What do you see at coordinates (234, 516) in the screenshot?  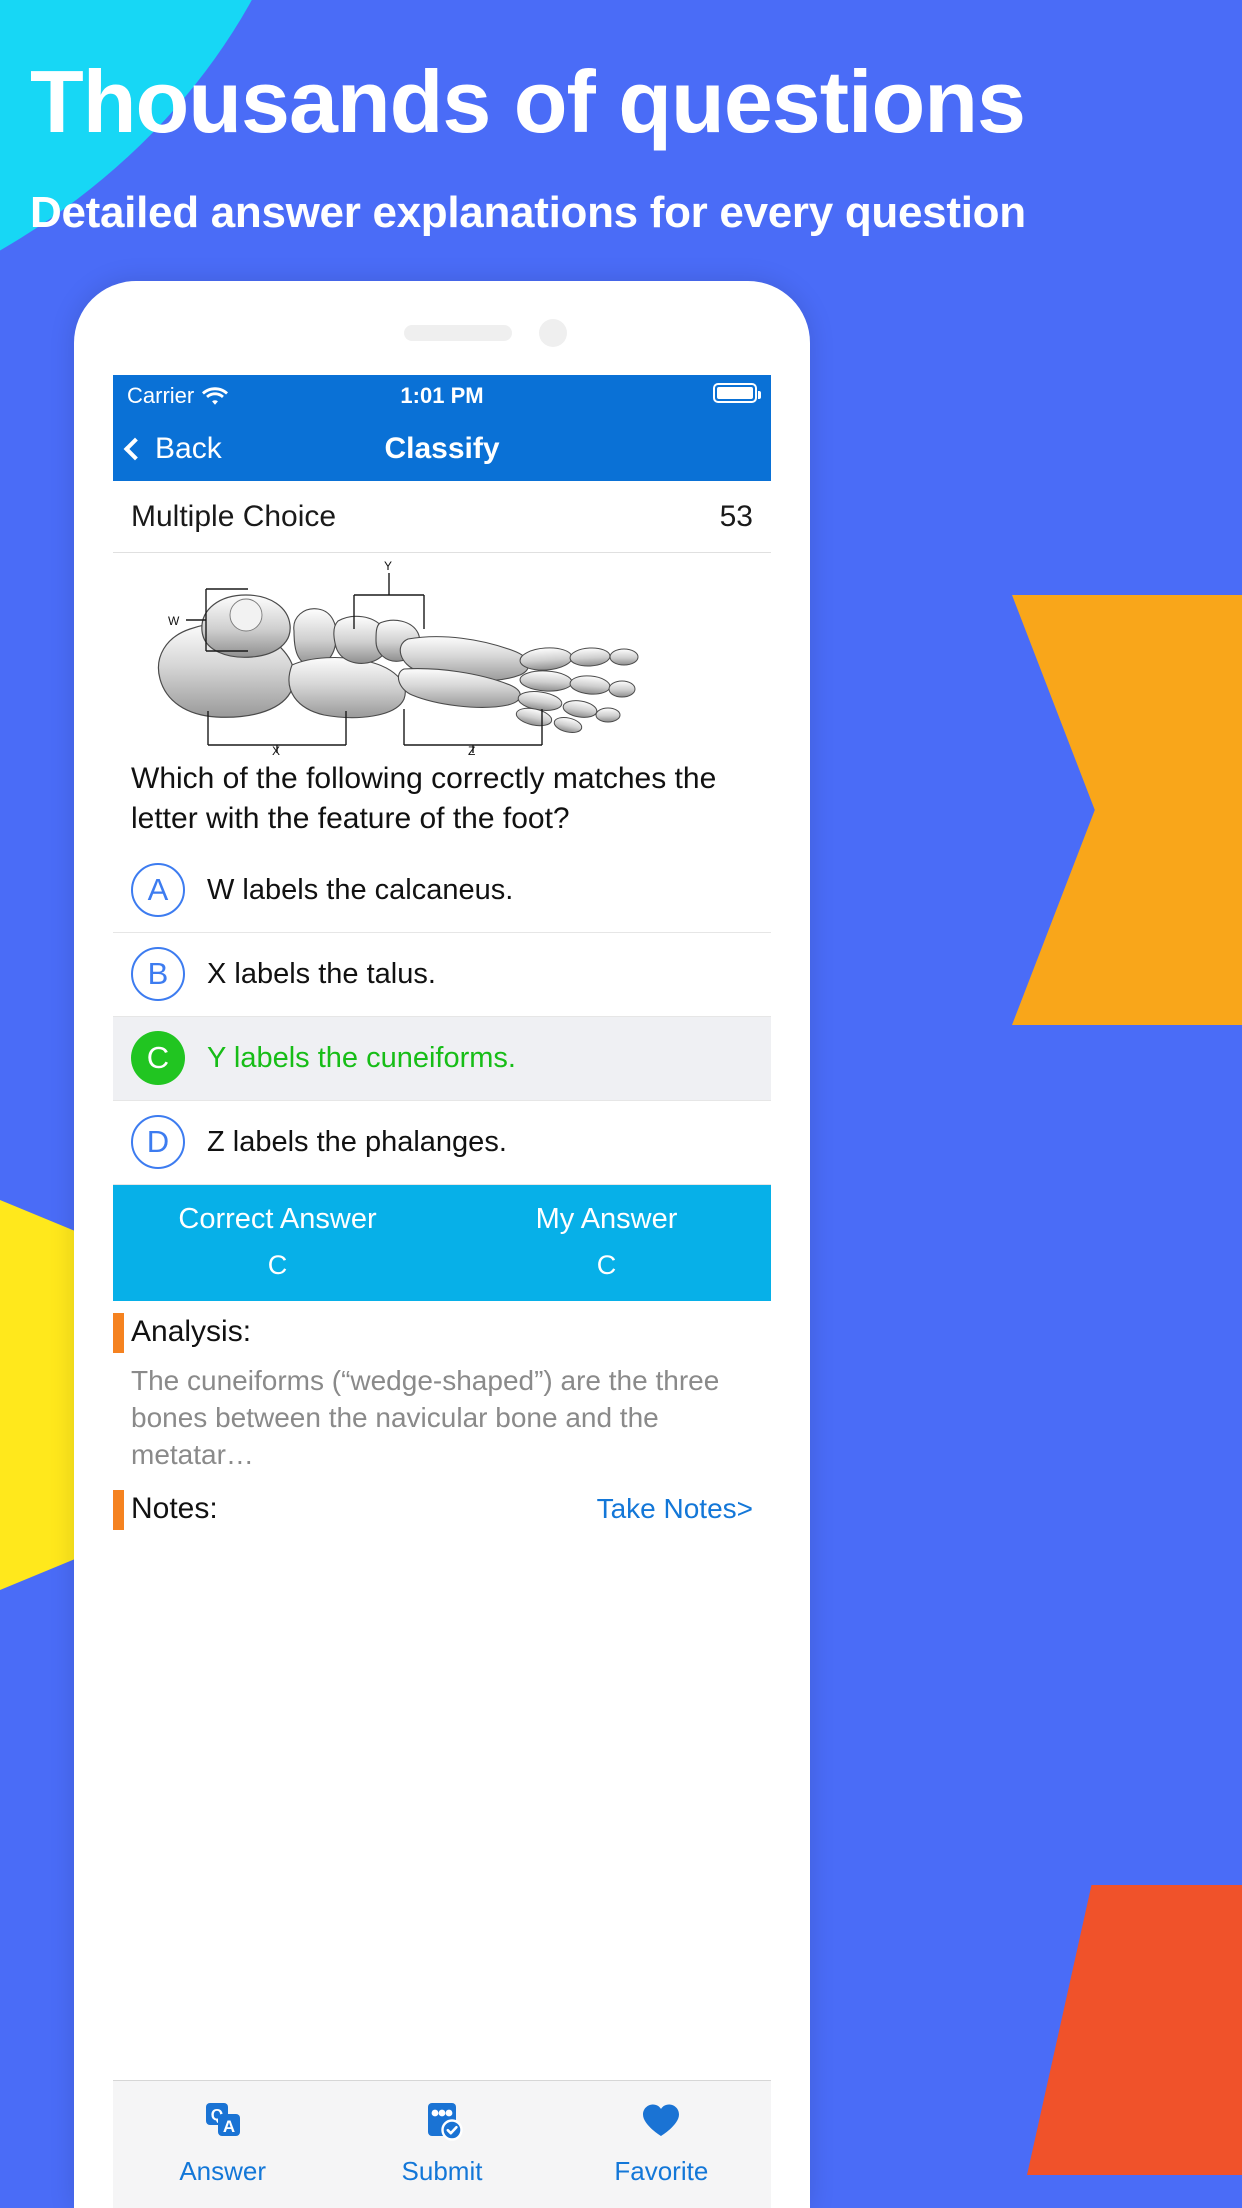 I see `question-type-label: Multiple Choice` at bounding box center [234, 516].